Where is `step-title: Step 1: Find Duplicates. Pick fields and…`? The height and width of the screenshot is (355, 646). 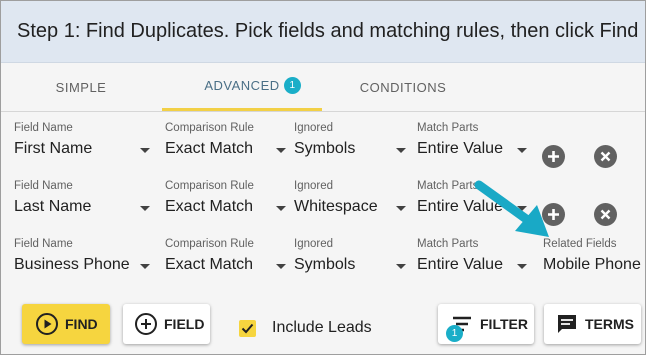
step-title: Step 1: Find Duplicates. Pick fields and… is located at coordinates (328, 31).